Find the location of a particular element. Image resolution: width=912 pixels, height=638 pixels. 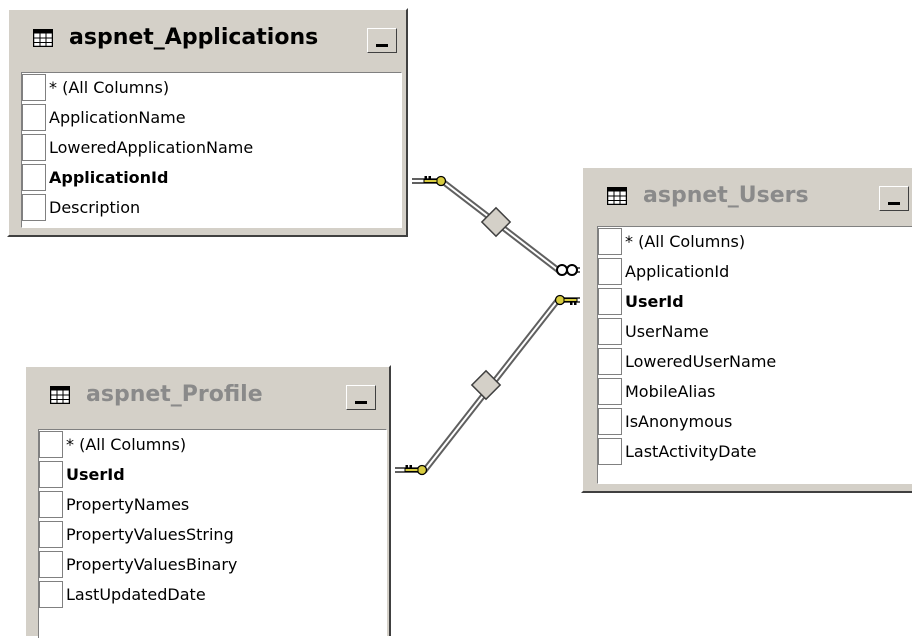

column-name: IsAnonymous is located at coordinates (679, 421).